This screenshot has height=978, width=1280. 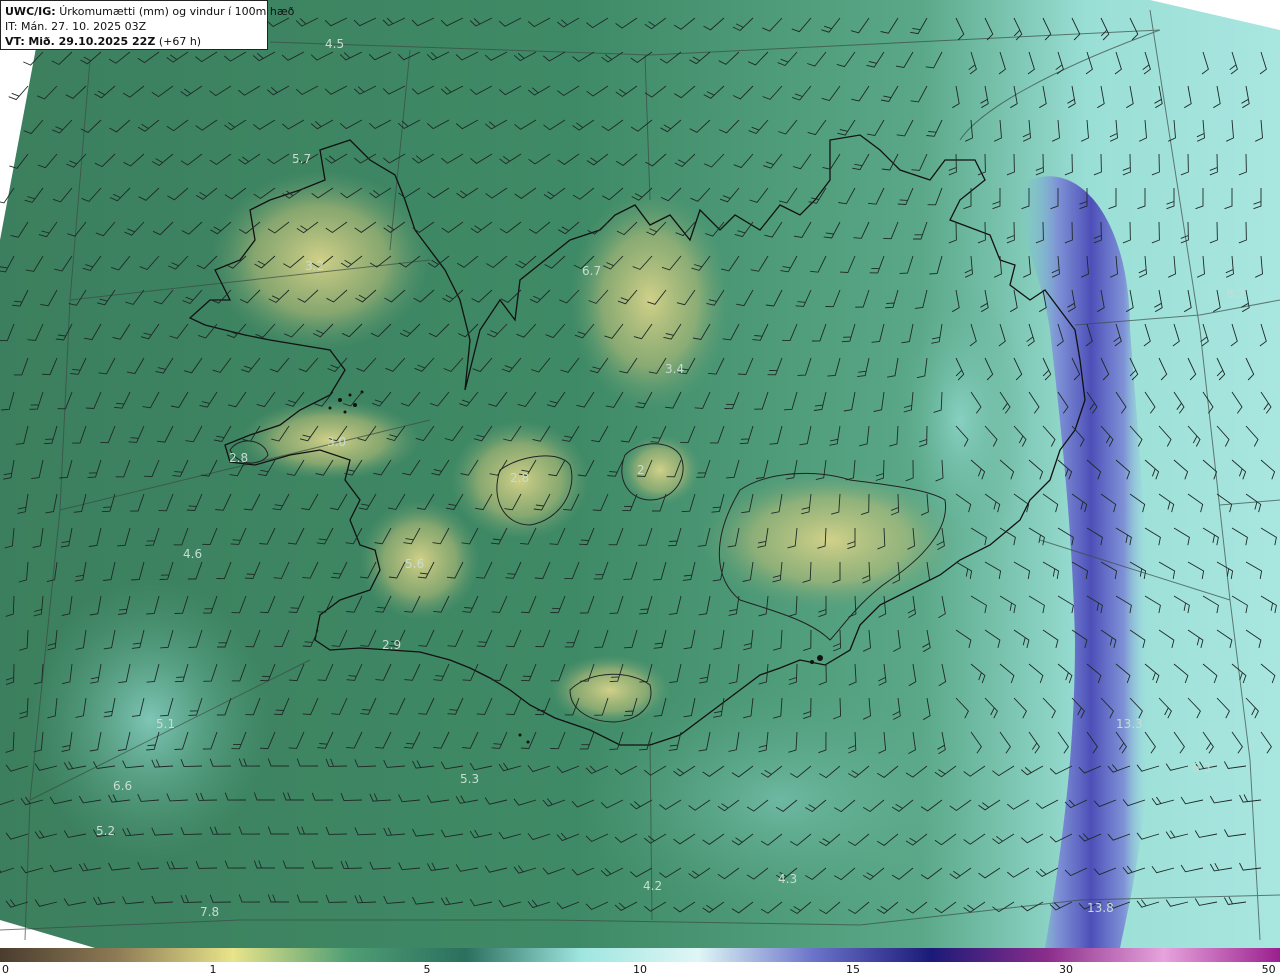 I want to click on colorbar-labels: 0 1 5 10 15 30 50, so click(x=640, y=970).